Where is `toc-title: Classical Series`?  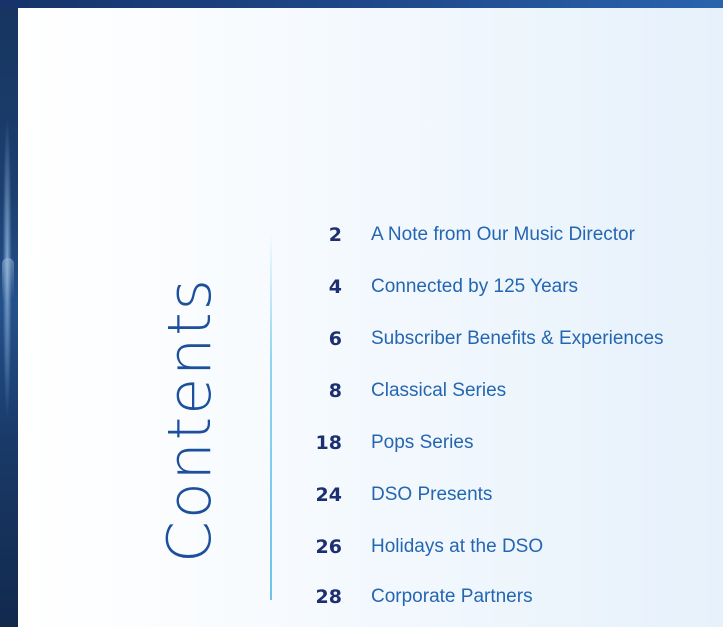
toc-title: Classical Series is located at coordinates (439, 390).